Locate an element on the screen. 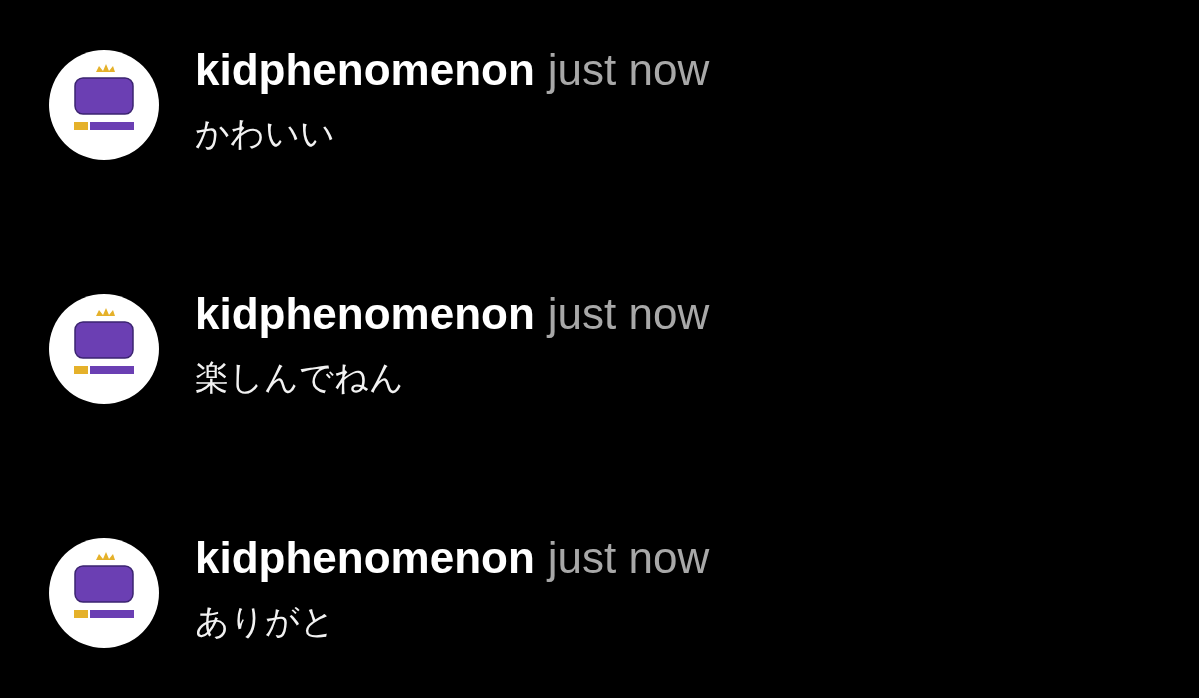  comment-text: 楽しんでねん is located at coordinates (299, 377).